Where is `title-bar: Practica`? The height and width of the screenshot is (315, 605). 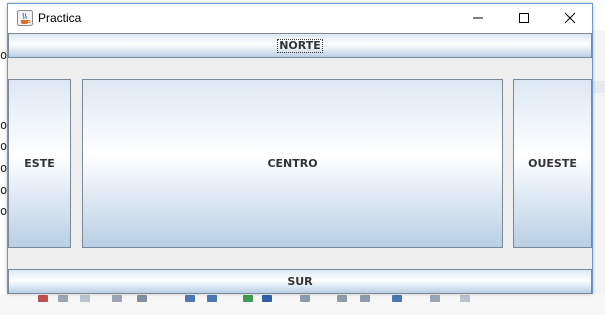
title-bar: Practica is located at coordinates (300, 18).